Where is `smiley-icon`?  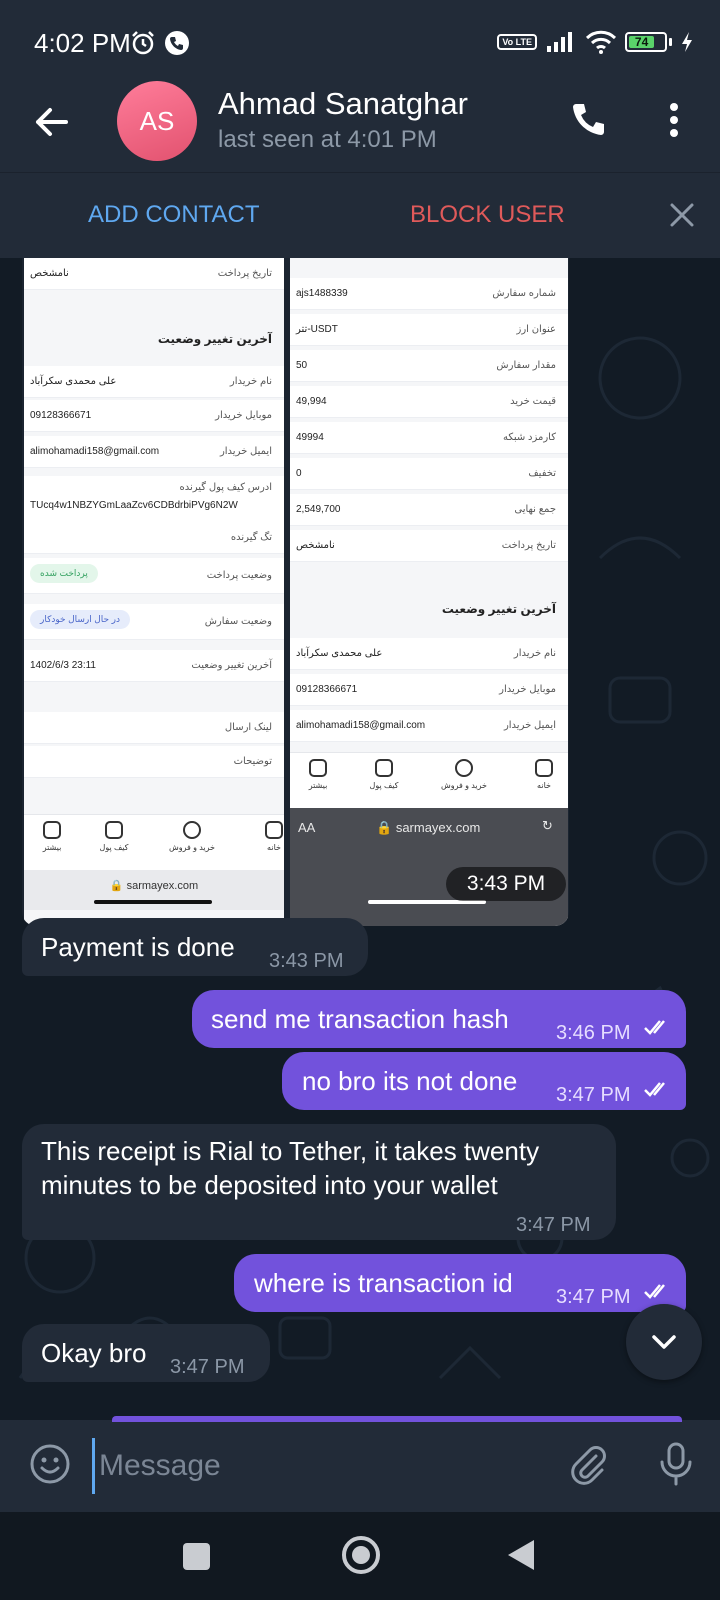 smiley-icon is located at coordinates (50, 1464).